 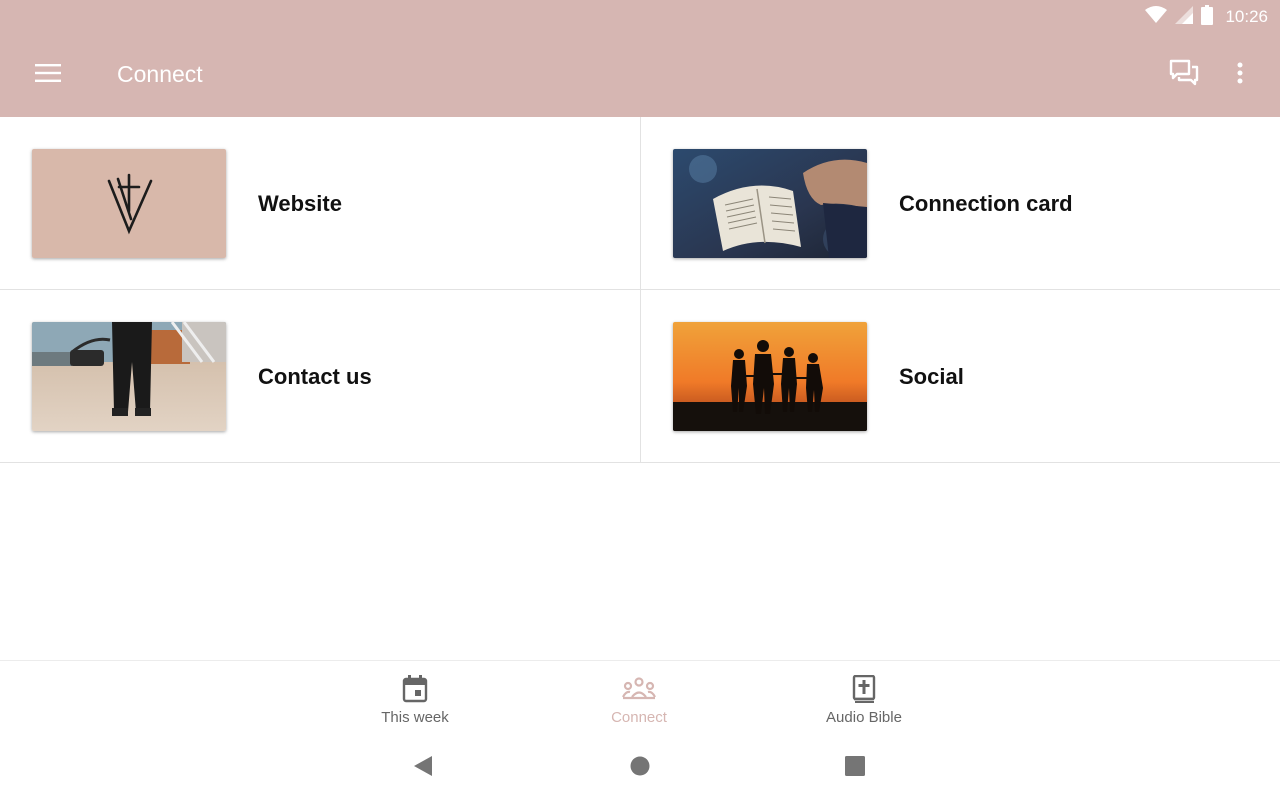 What do you see at coordinates (1184, 17) in the screenshot?
I see `signal-icon` at bounding box center [1184, 17].